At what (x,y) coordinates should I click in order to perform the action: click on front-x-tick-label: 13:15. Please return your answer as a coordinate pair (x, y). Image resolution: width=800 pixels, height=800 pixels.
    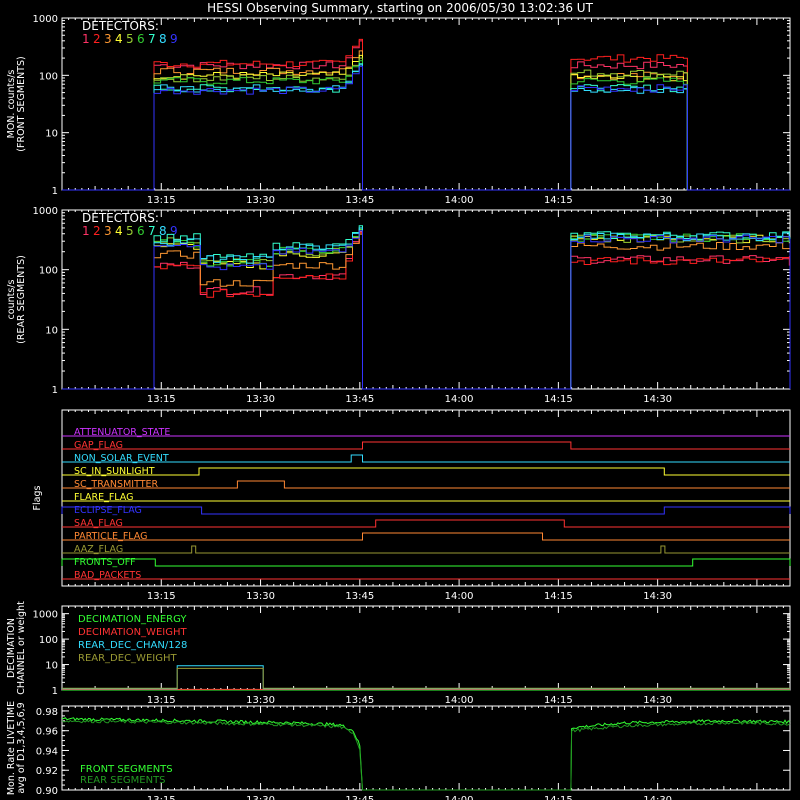
    Looking at the image, I should click on (161, 200).